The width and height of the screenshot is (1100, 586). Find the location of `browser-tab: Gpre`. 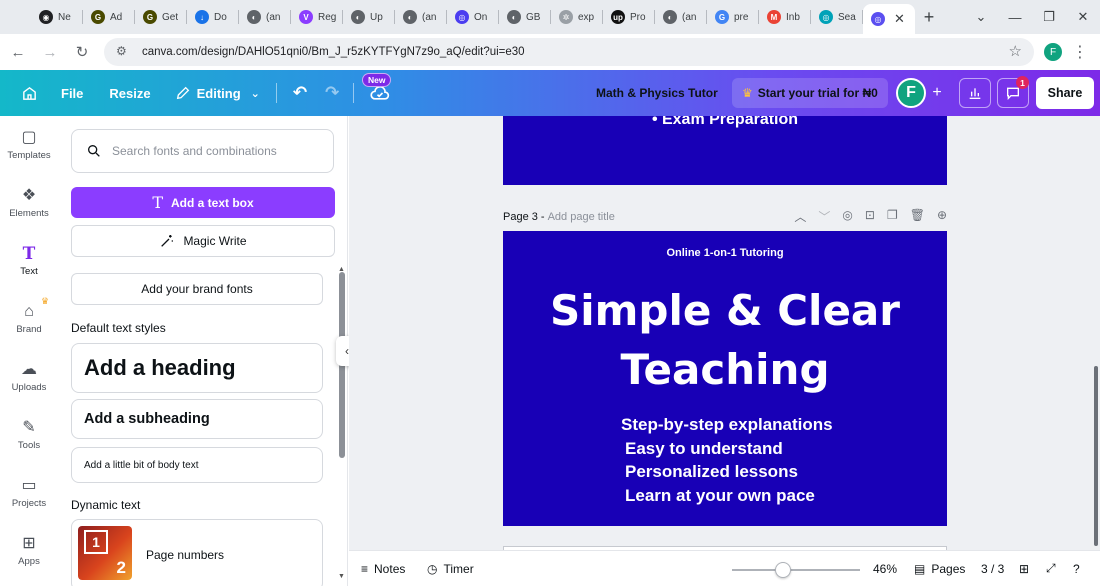

browser-tab: Gpre is located at coordinates (733, 17).